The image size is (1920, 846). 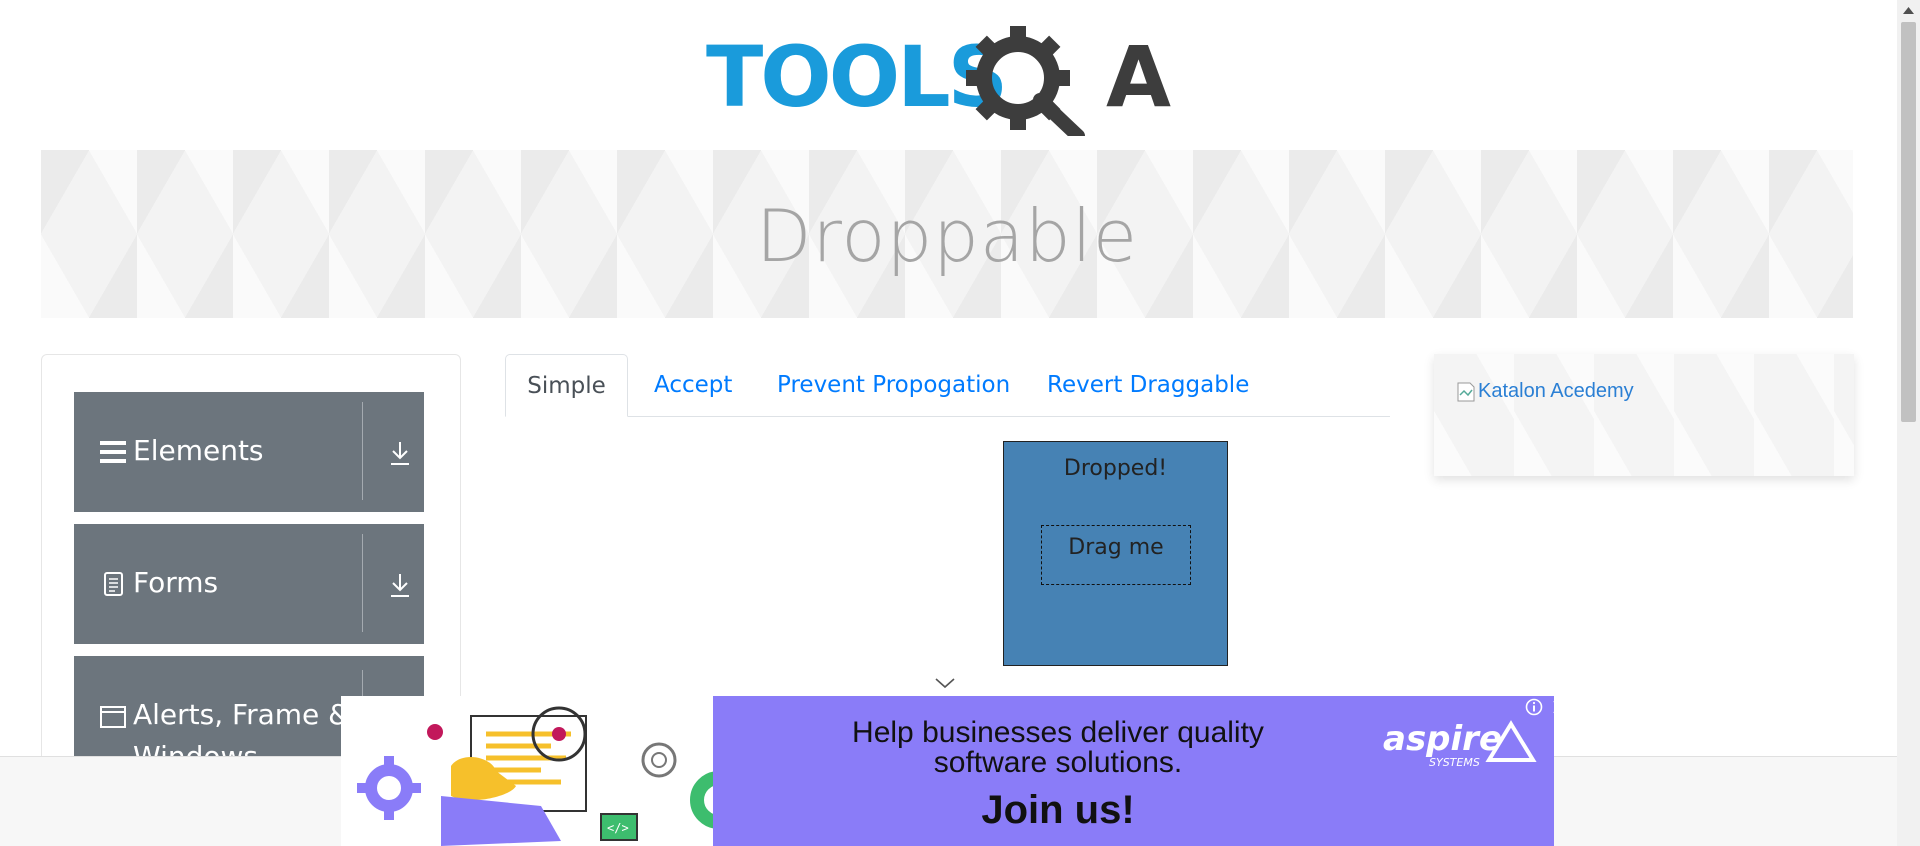 I want to click on tab-simple: Simple, so click(x=566, y=385).